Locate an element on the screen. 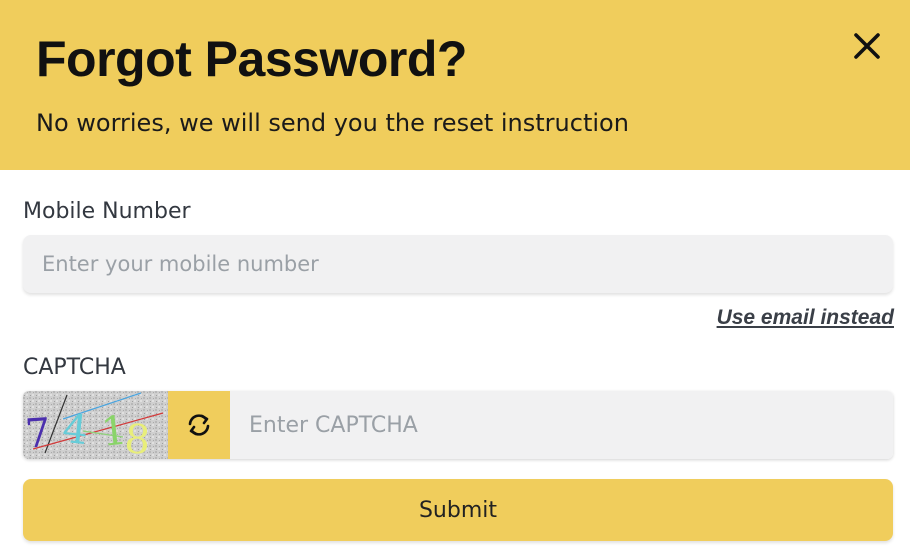  captcha-label: CAPTCHA is located at coordinates (74, 367).